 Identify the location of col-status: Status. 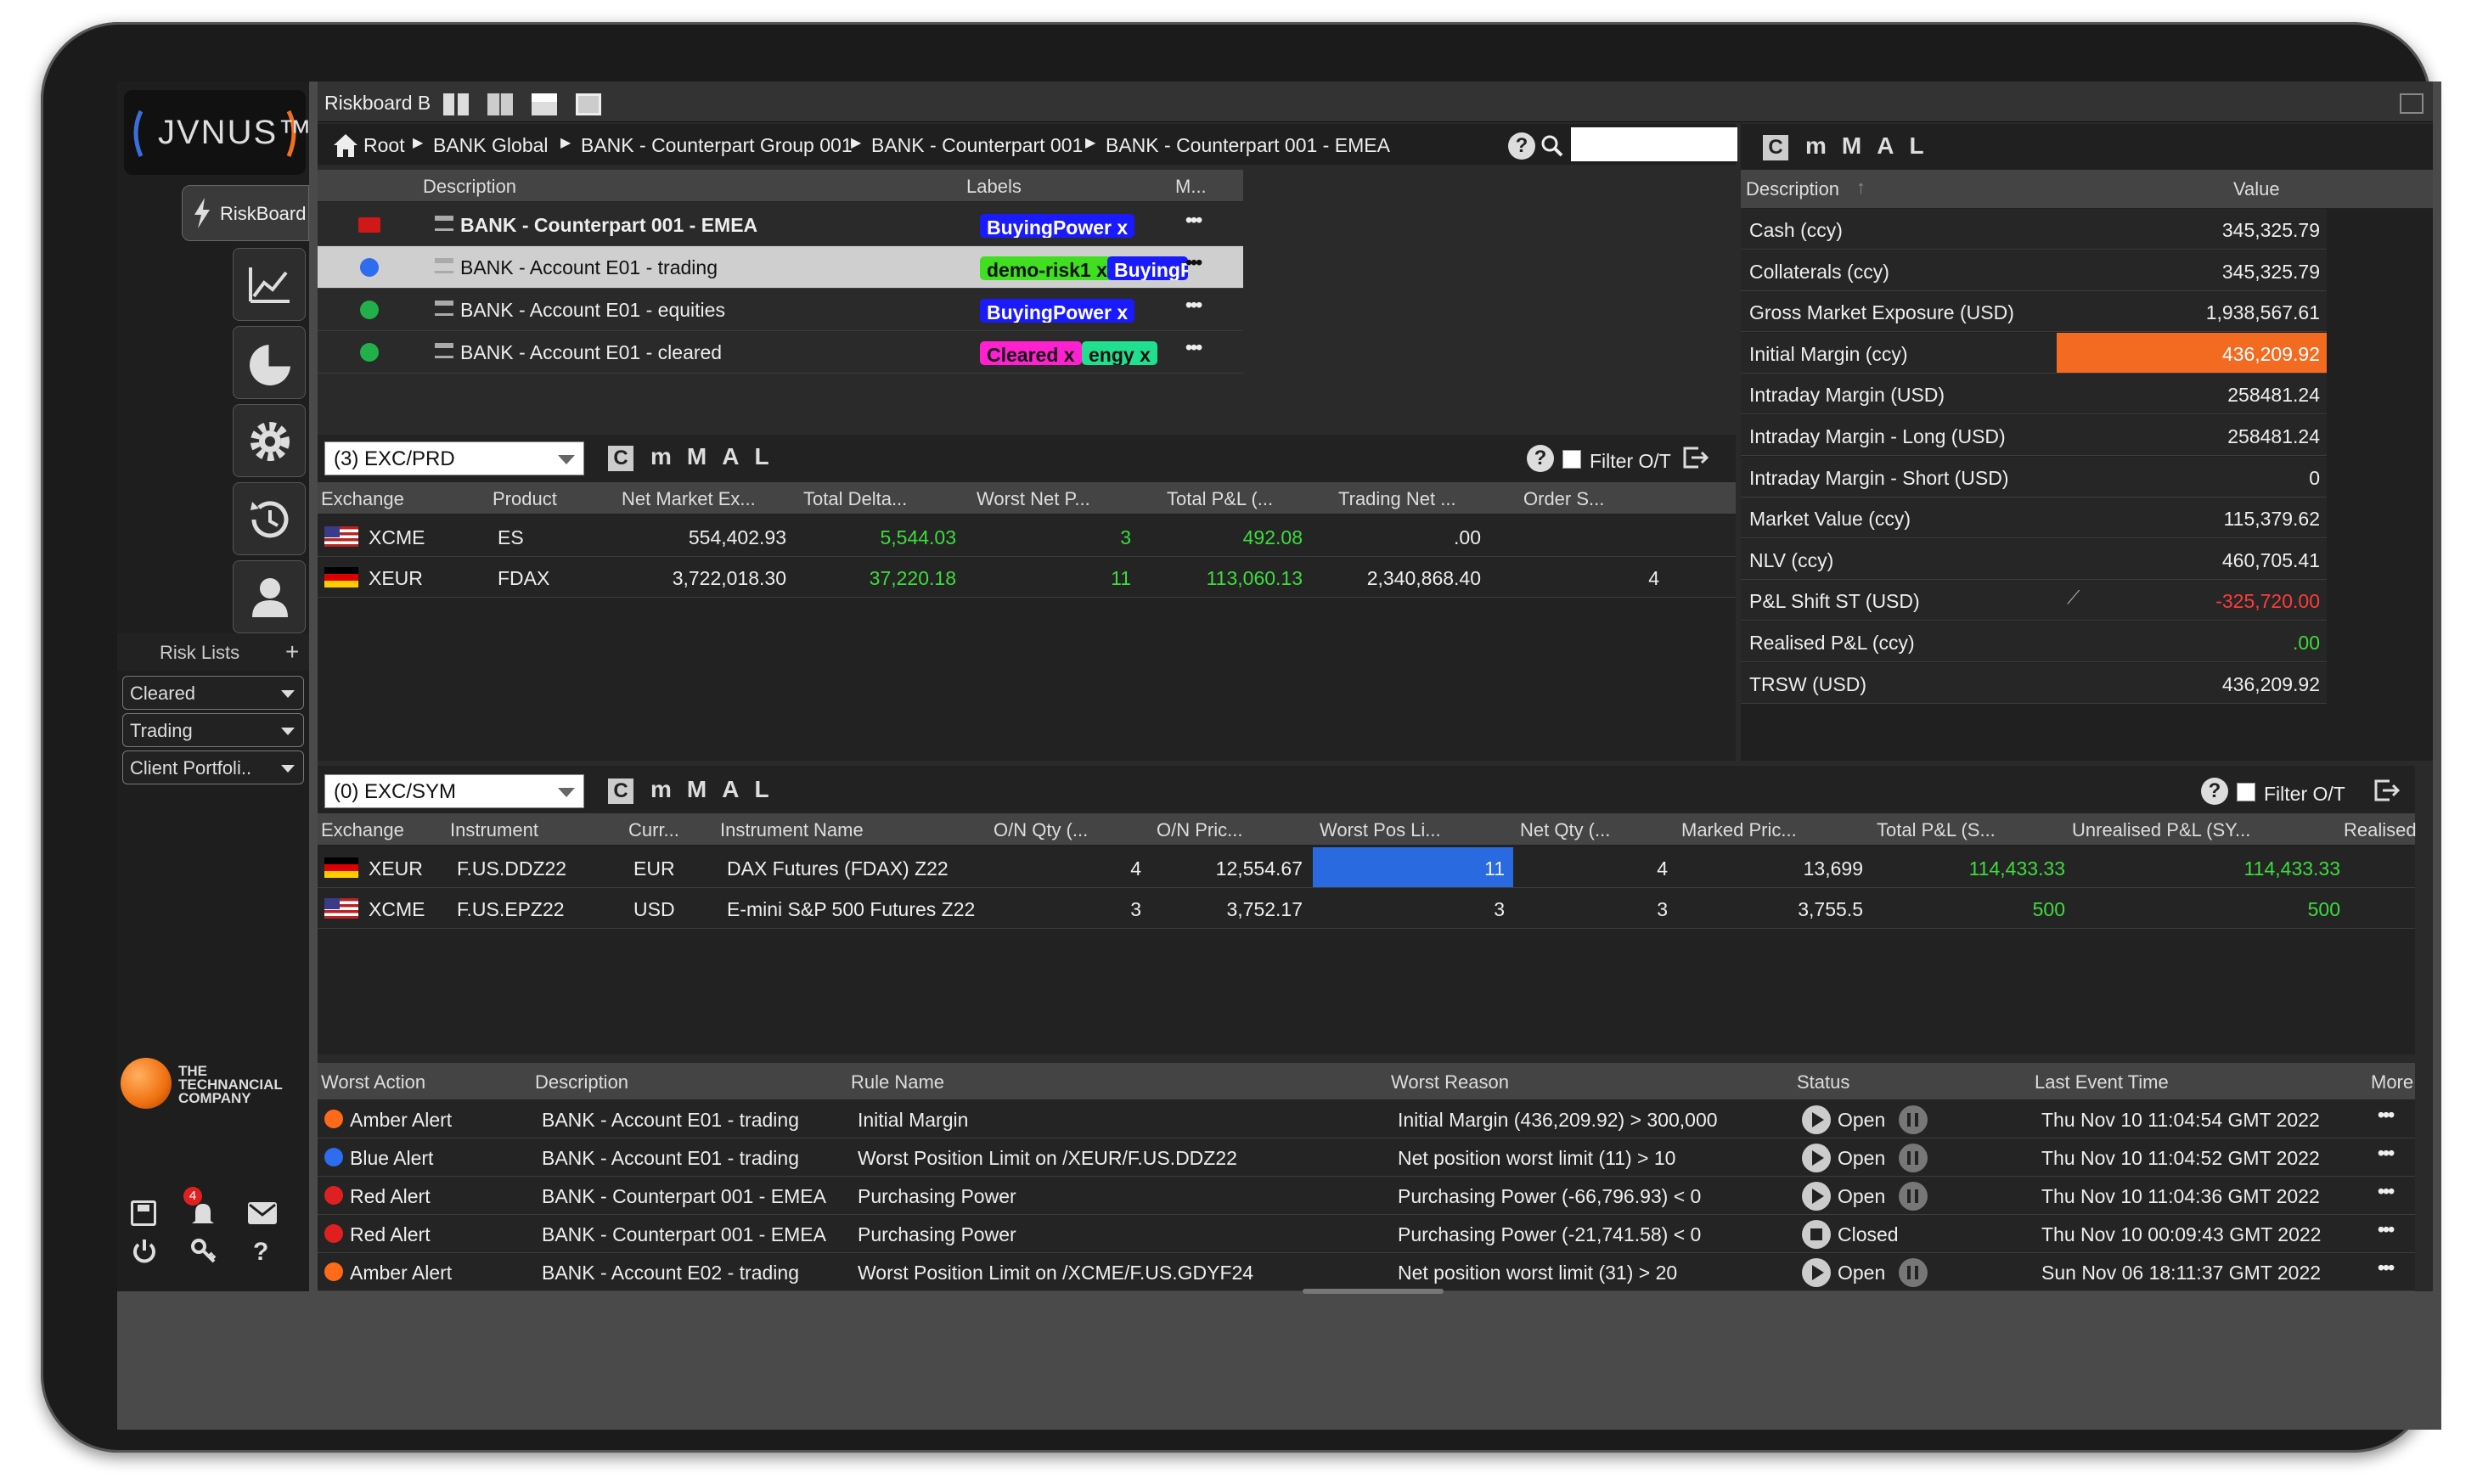
(1823, 1082).